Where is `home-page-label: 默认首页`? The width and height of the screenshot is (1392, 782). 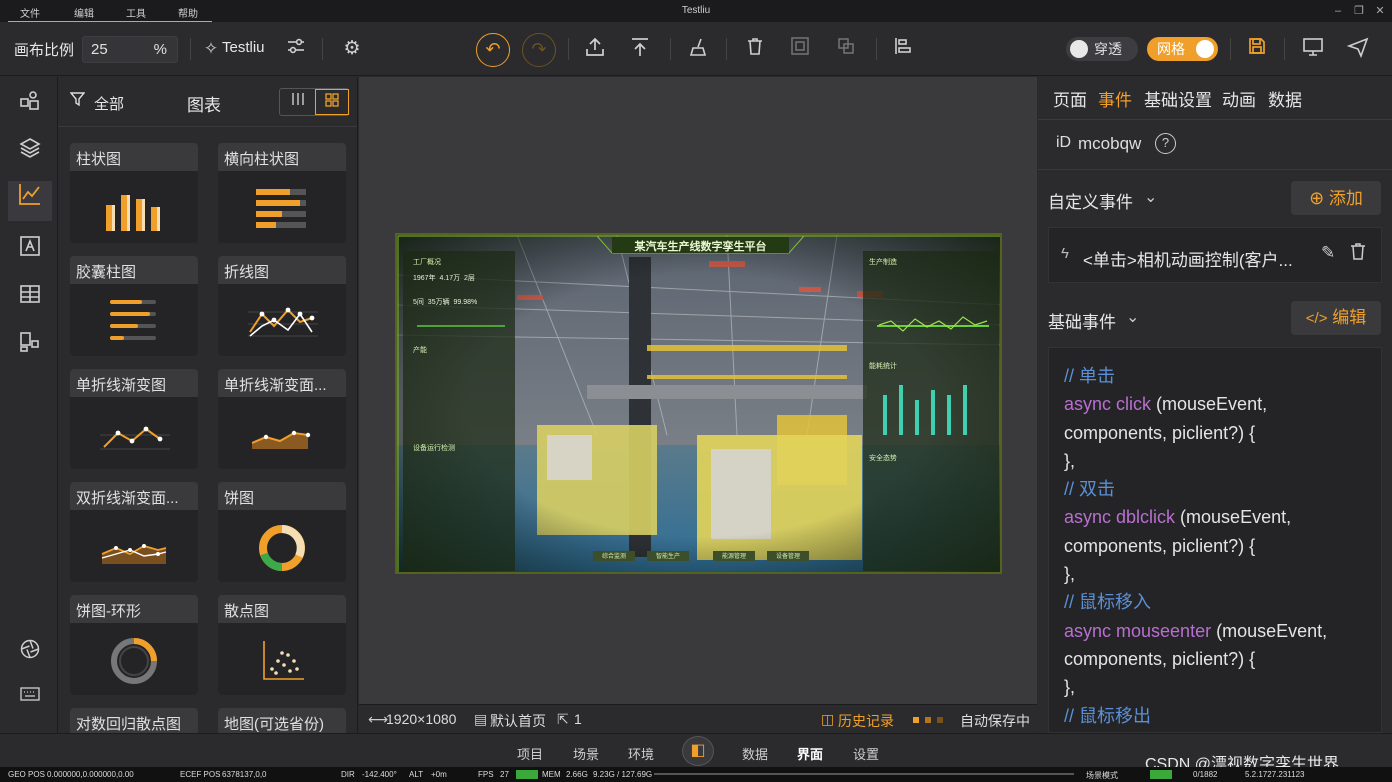
home-page-label: 默认首页 is located at coordinates (518, 721).